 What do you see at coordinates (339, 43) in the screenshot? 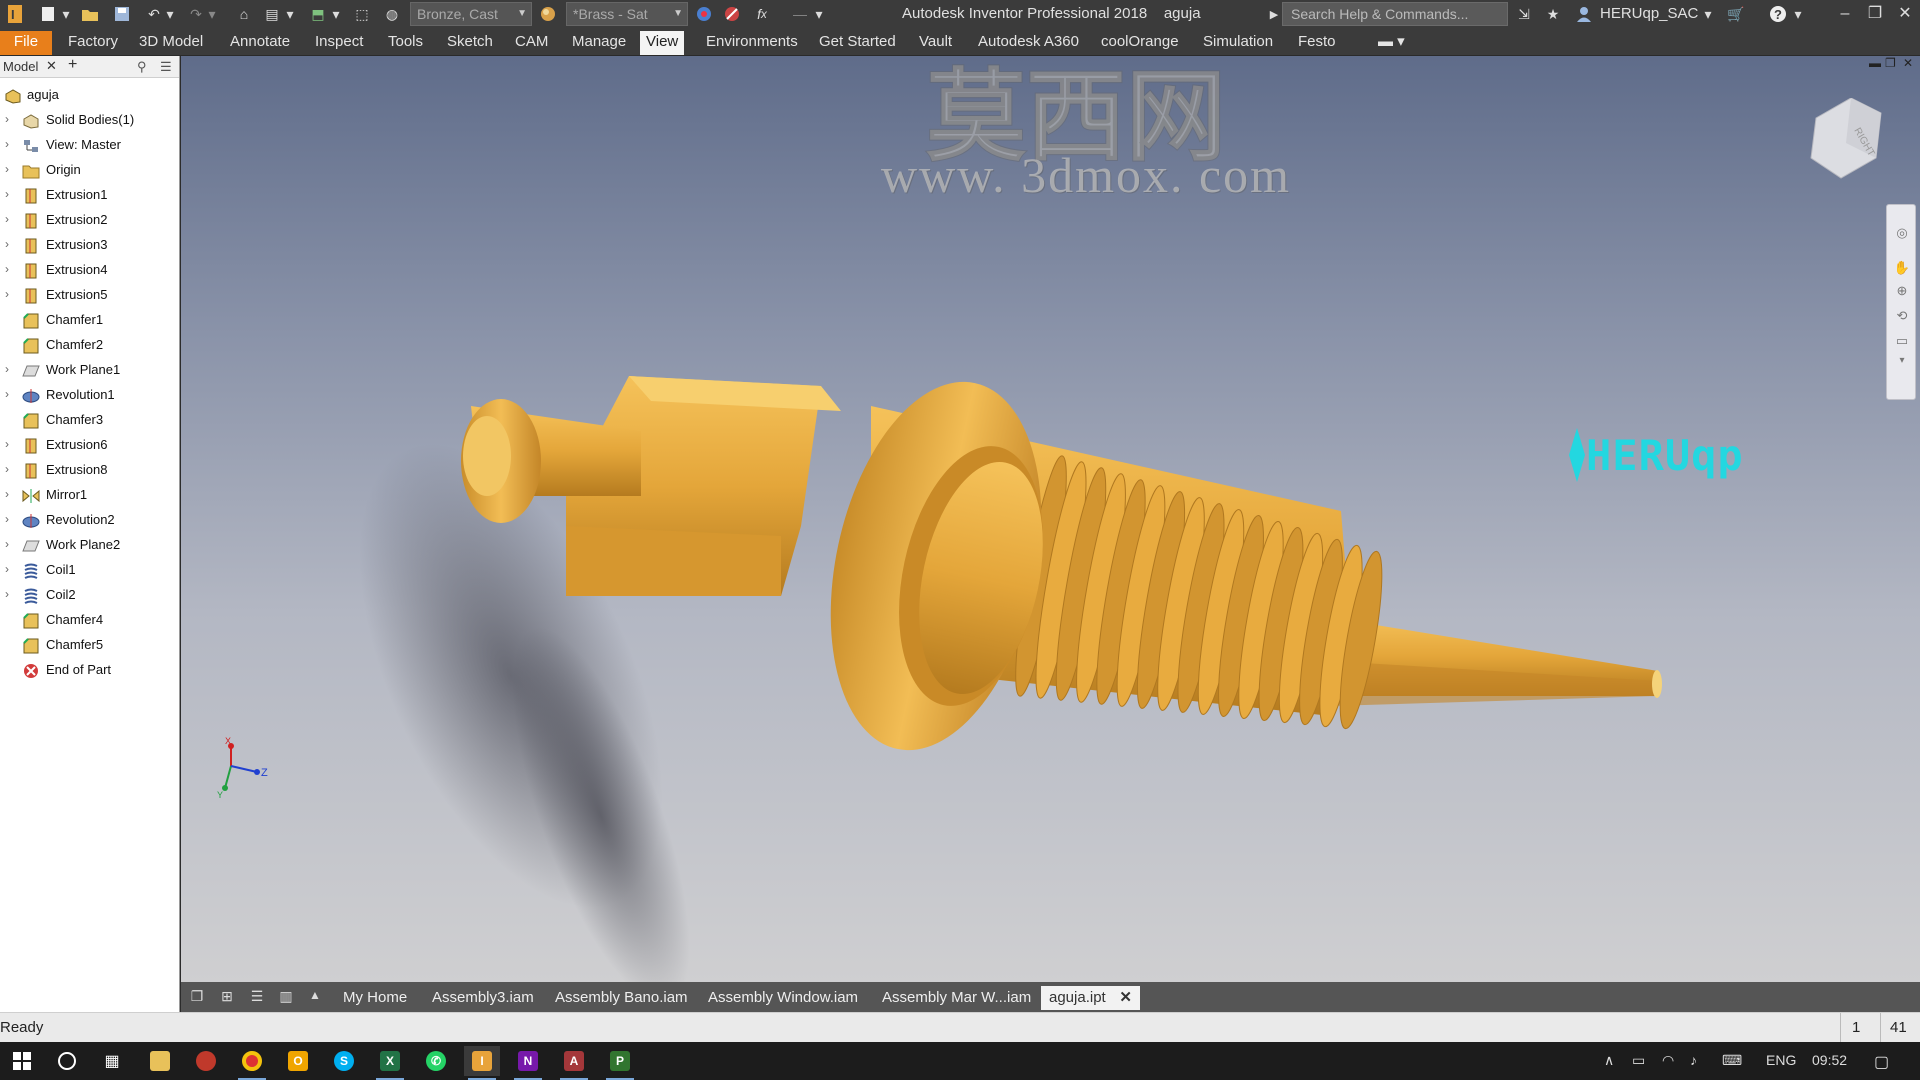
I see `tab-inspect: Inspect` at bounding box center [339, 43].